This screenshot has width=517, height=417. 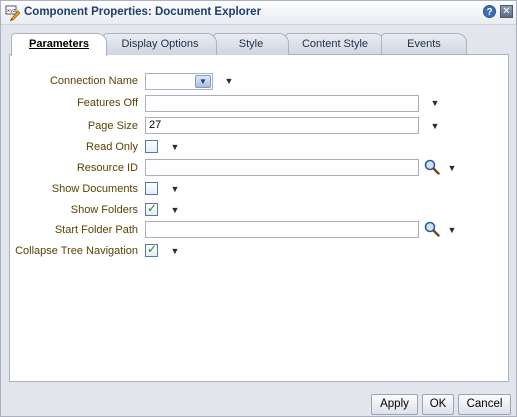 What do you see at coordinates (96, 230) in the screenshot?
I see `start-folder-path-label: Start Folder Path` at bounding box center [96, 230].